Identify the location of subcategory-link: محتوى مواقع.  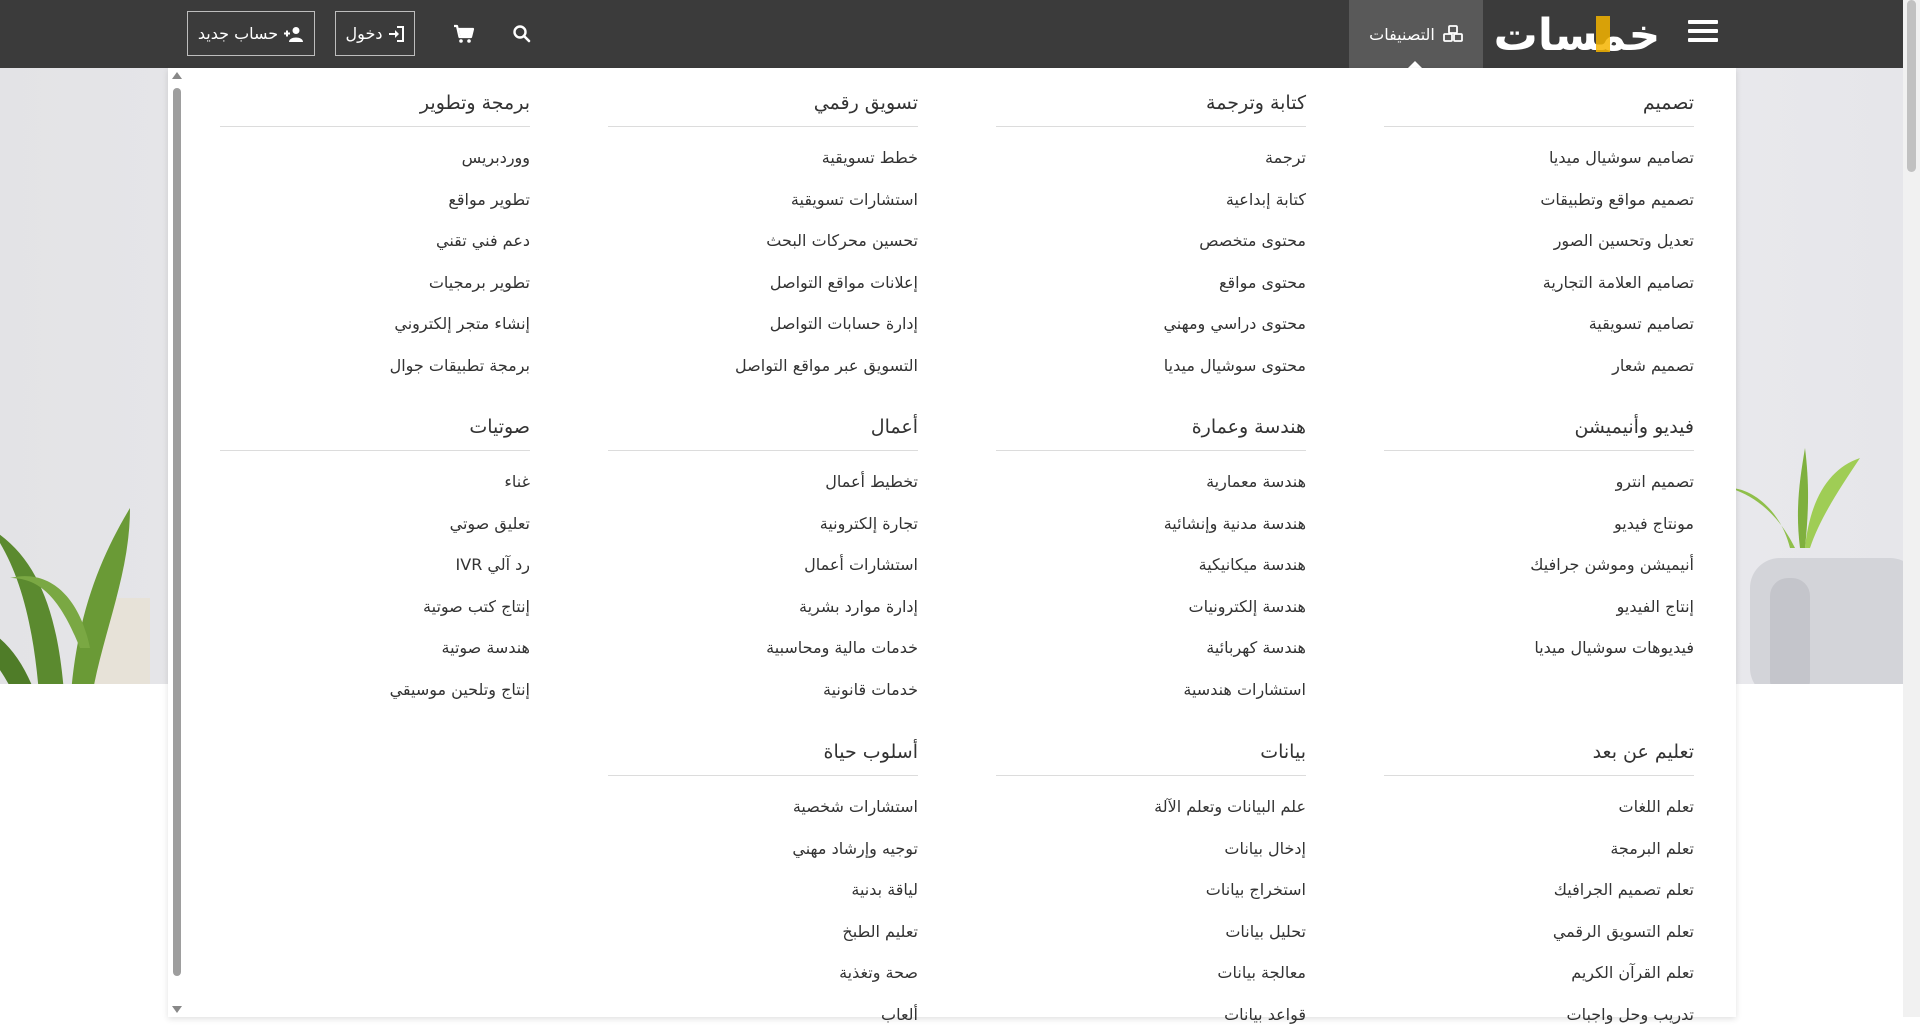
(1151, 283).